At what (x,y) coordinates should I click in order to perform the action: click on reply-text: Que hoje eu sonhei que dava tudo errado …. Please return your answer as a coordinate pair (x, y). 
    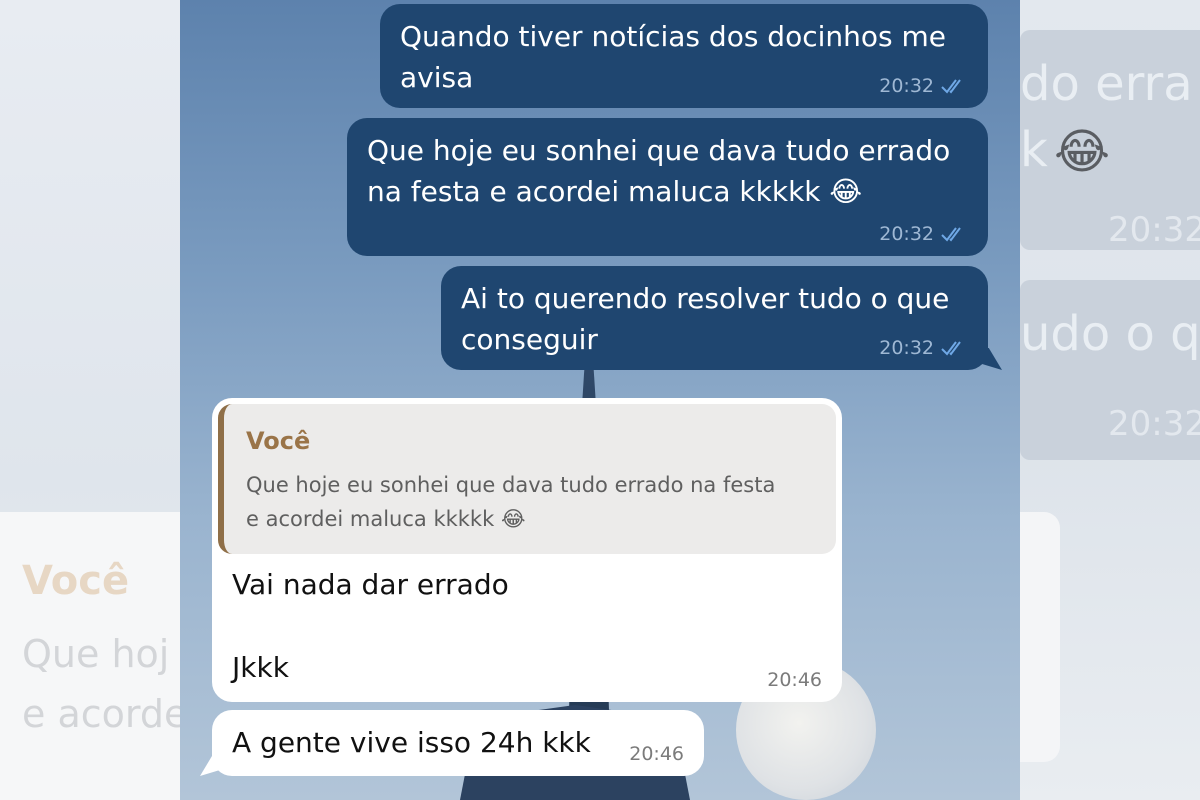
    Looking at the image, I should click on (533, 502).